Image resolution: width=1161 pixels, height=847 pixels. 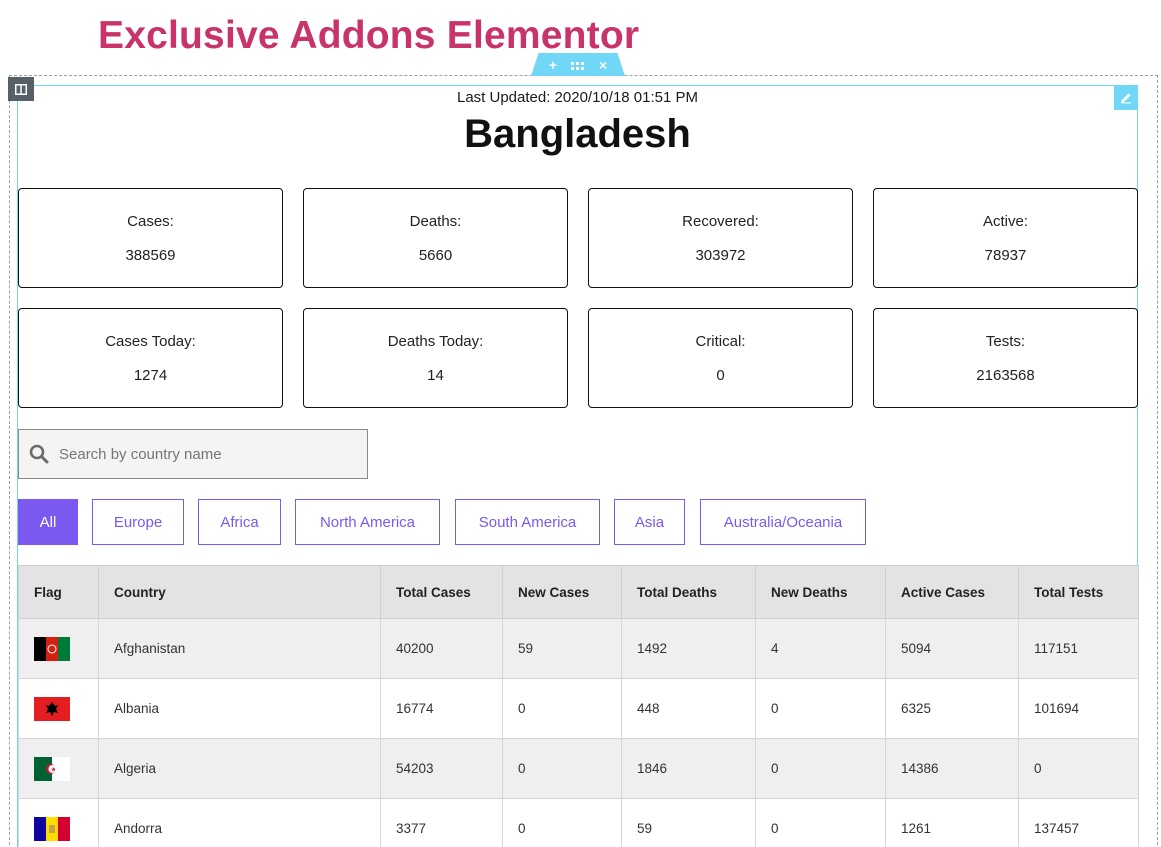 I want to click on drag-section-icon, so click(x=578, y=65).